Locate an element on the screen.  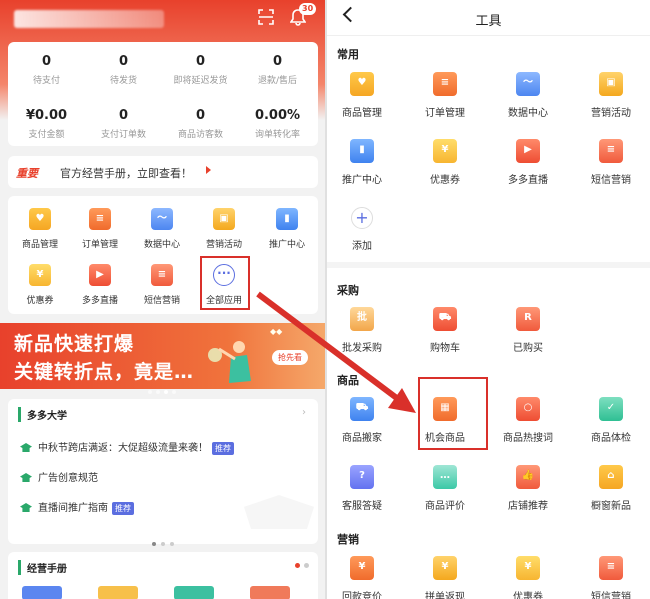
stat-label: 支付订单数 is located at coordinates (123, 135).